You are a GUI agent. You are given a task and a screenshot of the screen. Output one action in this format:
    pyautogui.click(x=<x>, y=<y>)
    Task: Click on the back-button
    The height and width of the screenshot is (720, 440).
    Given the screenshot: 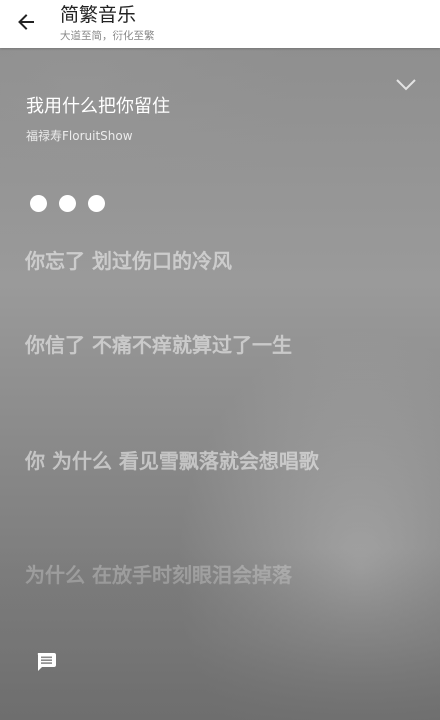 What is the action you would take?
    pyautogui.click(x=26, y=24)
    